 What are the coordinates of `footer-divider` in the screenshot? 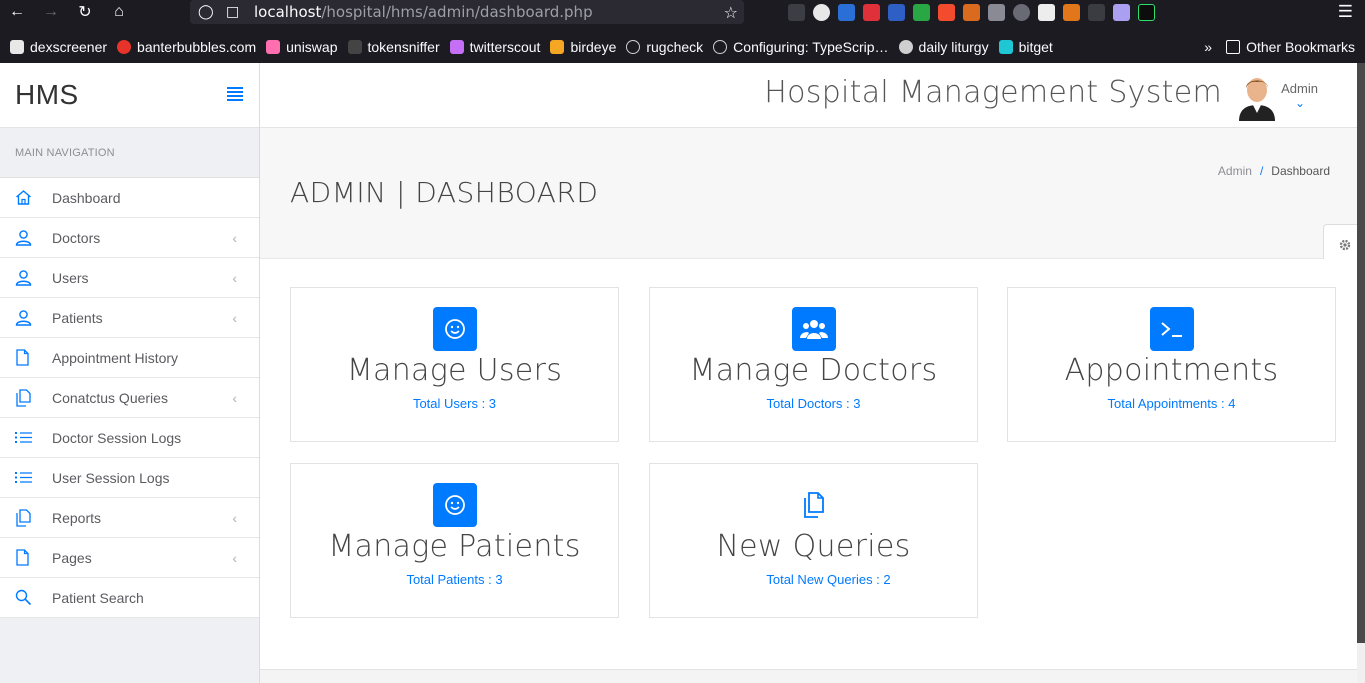 It's located at (808, 669).